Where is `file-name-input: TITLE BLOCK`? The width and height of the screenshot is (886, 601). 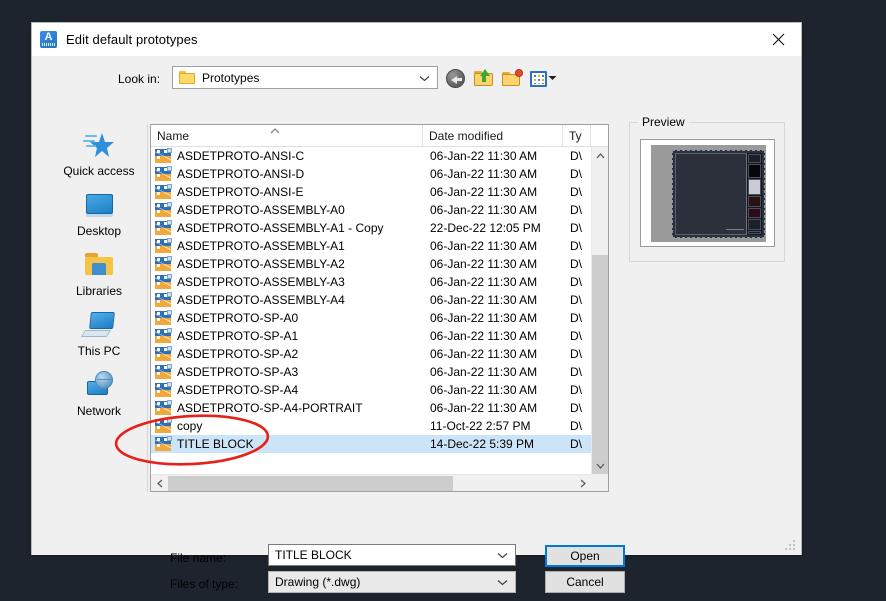
file-name-input: TITLE BLOCK is located at coordinates (392, 555).